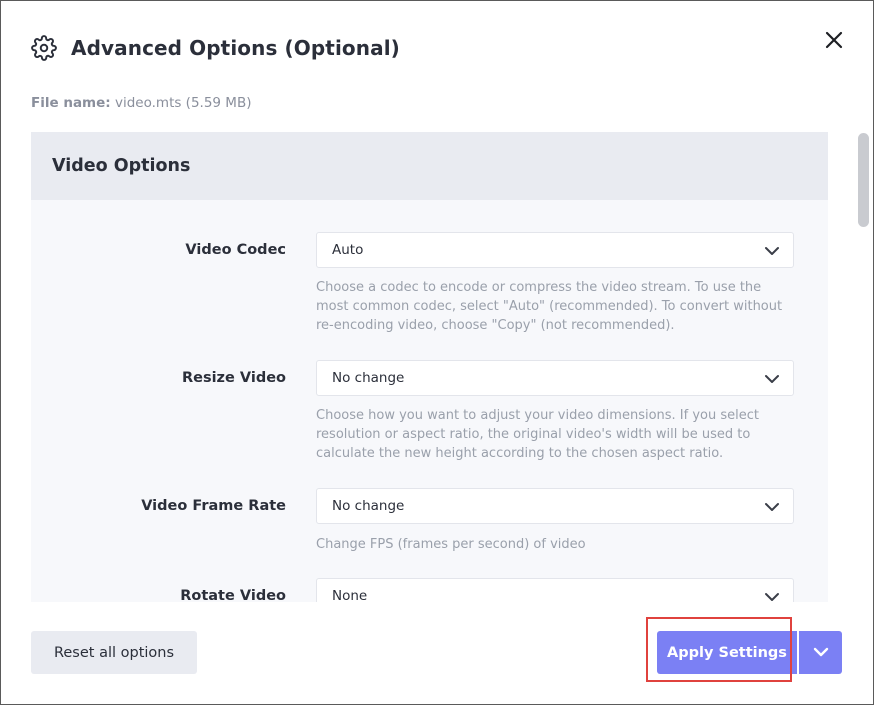  Describe the element at coordinates (863, 180) in the screenshot. I see `scrollbar-thumb` at that location.